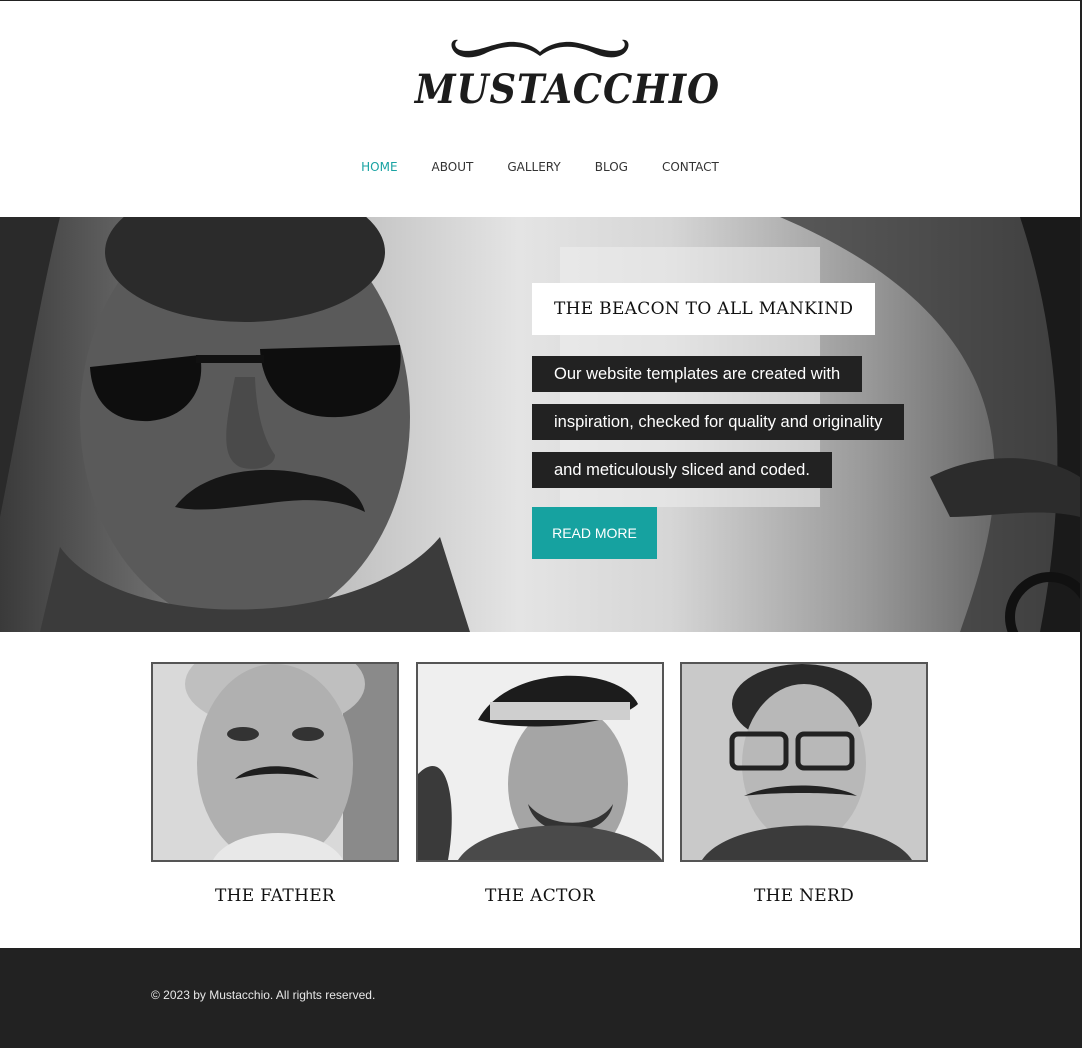 The image size is (1082, 1048). Describe the element at coordinates (697, 374) in the screenshot. I see `hero-text-line: Our website templates are created with` at that location.